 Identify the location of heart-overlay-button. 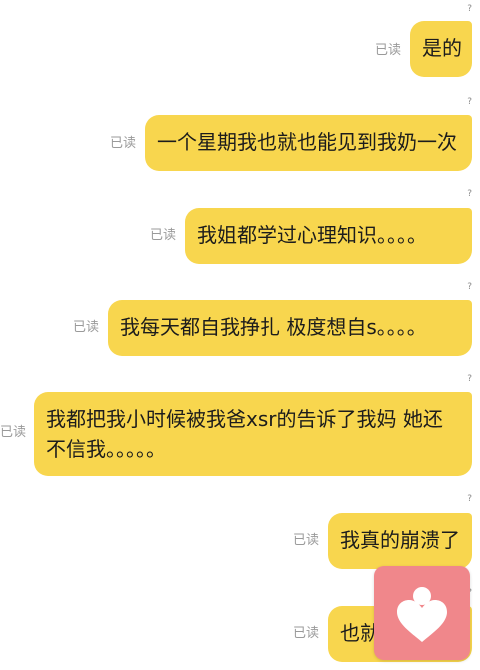
(422, 613).